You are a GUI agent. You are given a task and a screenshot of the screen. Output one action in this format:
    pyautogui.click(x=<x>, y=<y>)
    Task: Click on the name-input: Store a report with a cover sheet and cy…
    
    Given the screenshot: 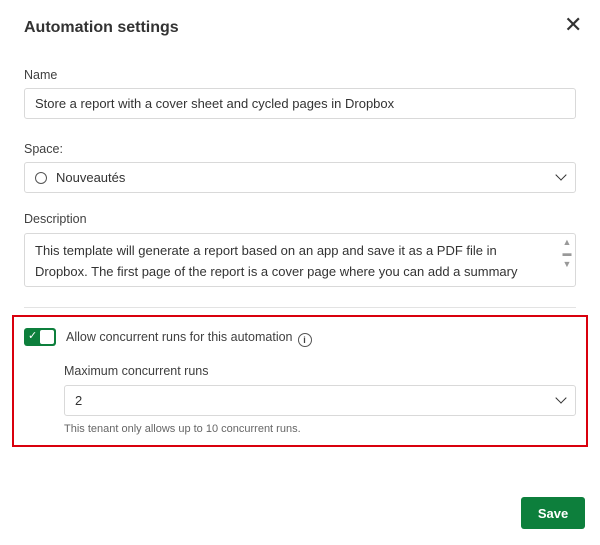 What is the action you would take?
    pyautogui.click(x=300, y=103)
    